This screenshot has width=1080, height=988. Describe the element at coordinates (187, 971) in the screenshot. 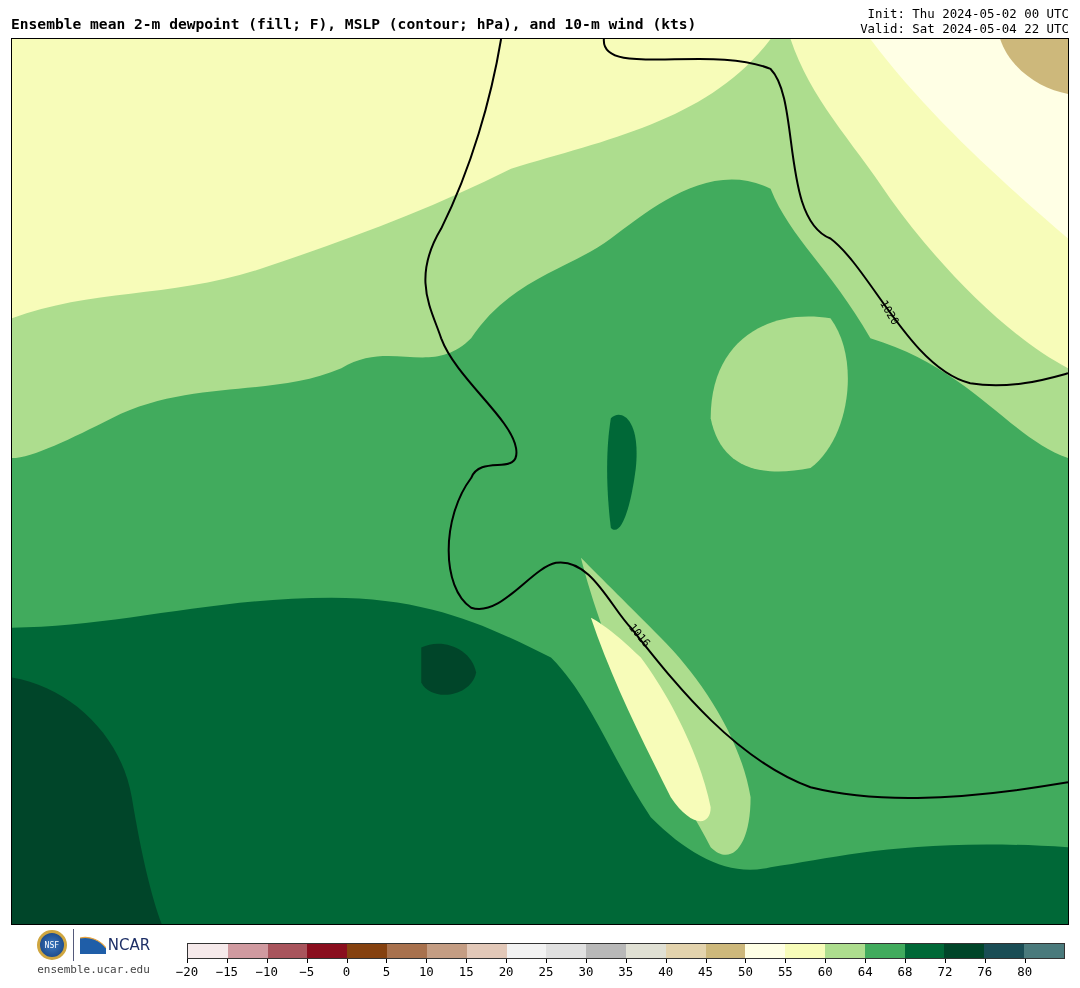

I see `tick-label: −20` at that location.